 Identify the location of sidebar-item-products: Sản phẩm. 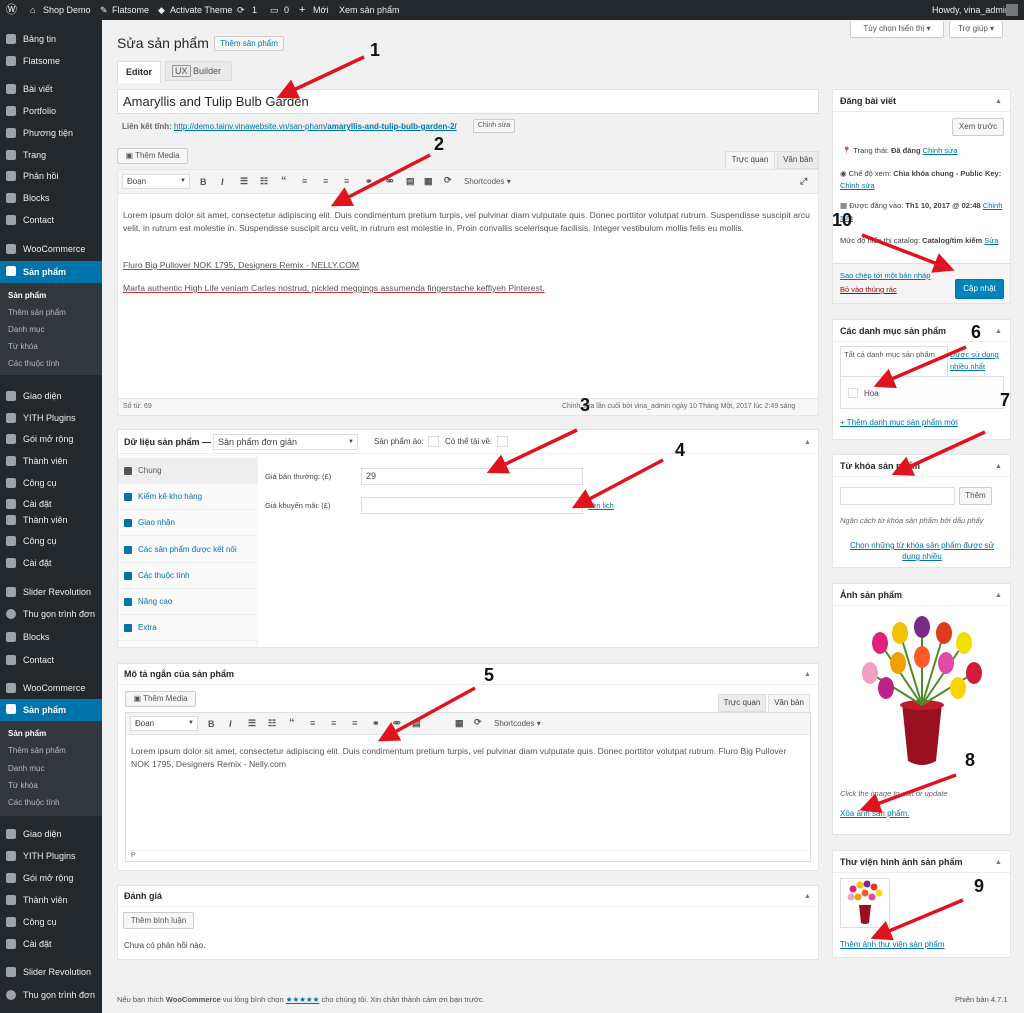
(51, 272).